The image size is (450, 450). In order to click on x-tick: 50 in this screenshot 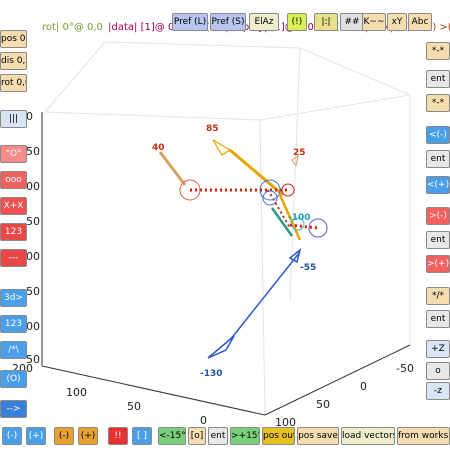, I will do `click(134, 406)`.